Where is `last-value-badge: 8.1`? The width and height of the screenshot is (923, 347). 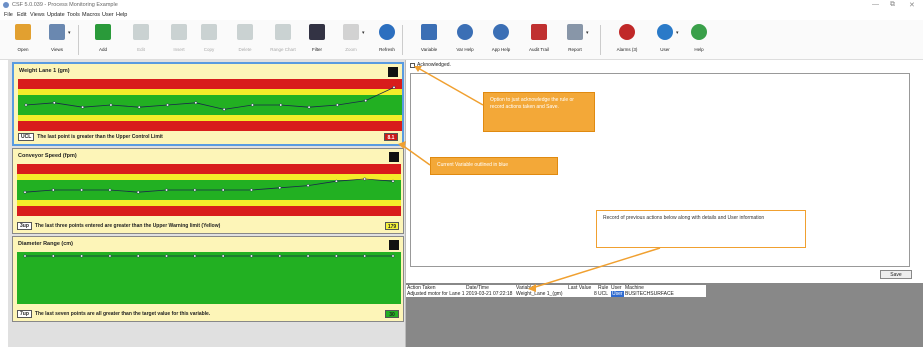 last-value-badge: 8.1 is located at coordinates (391, 137).